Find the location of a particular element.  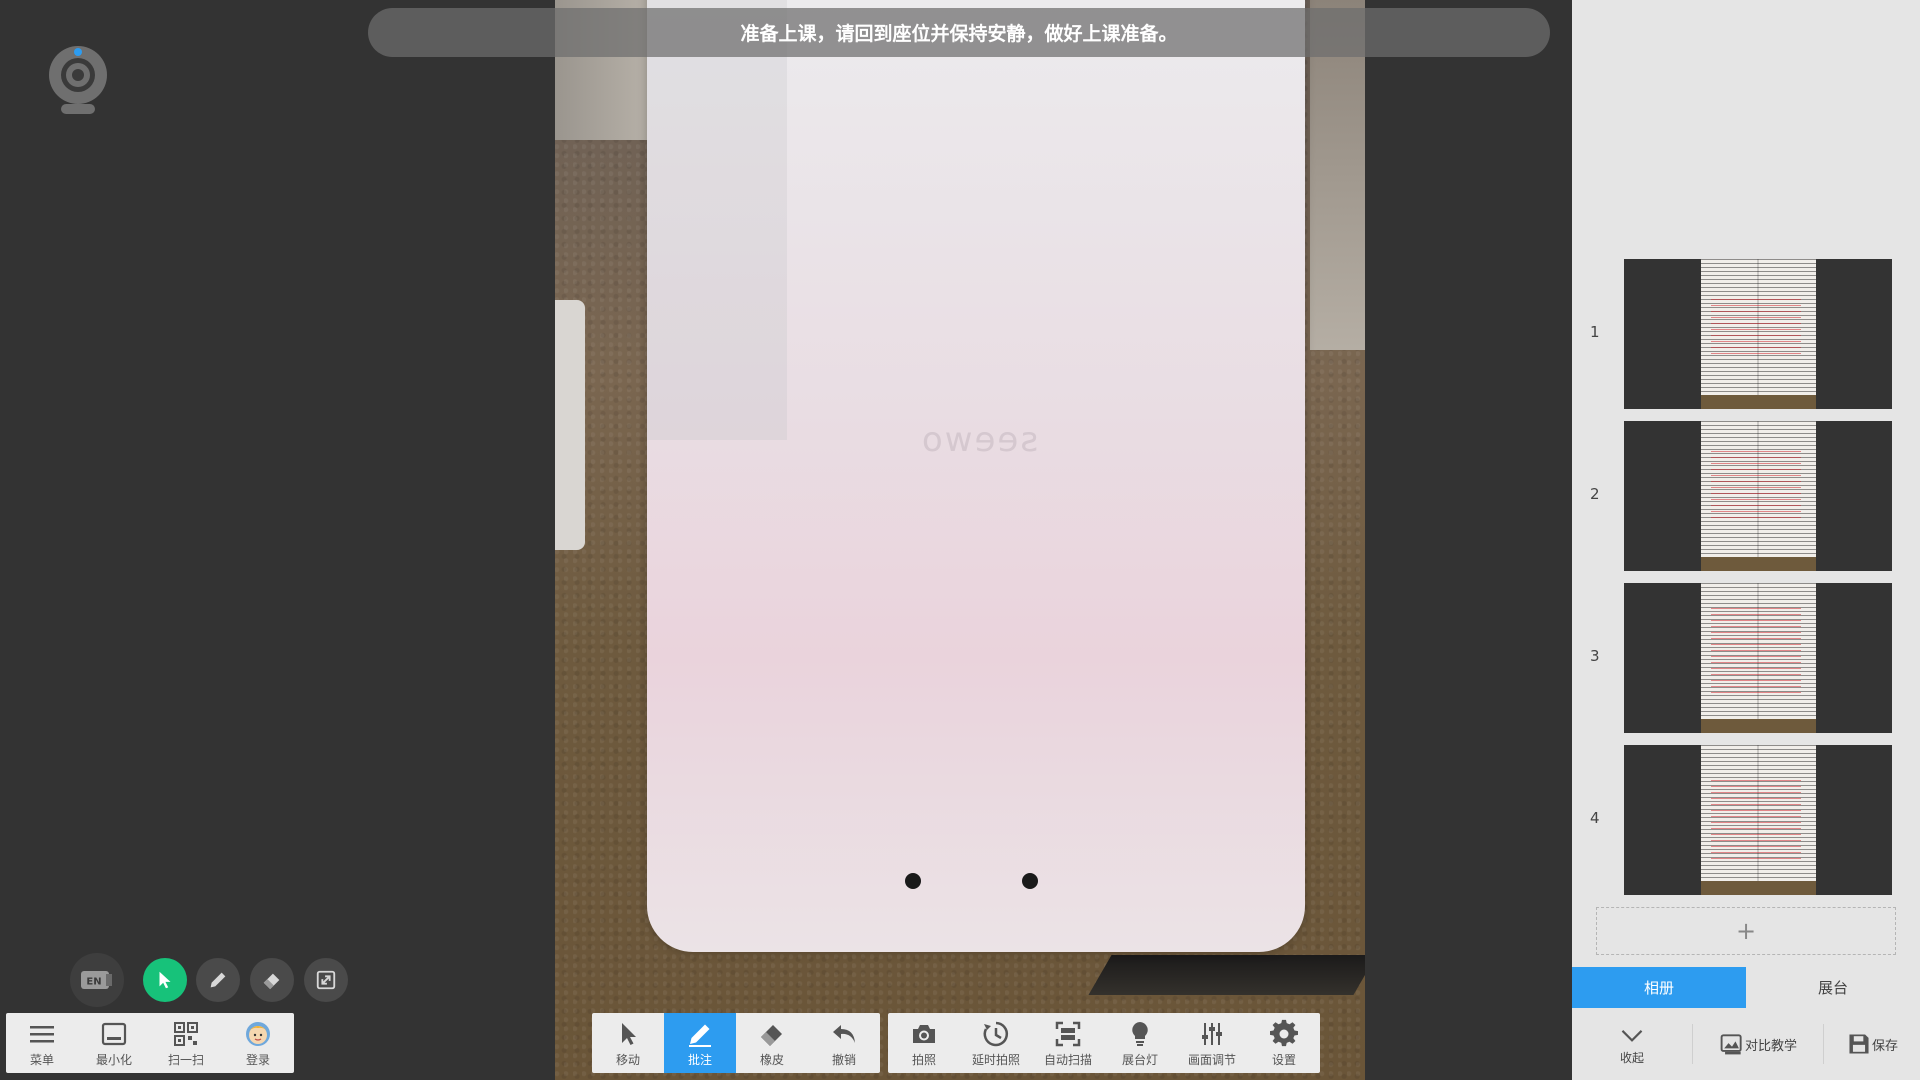

menu-label: 菜单 is located at coordinates (41, 1059).